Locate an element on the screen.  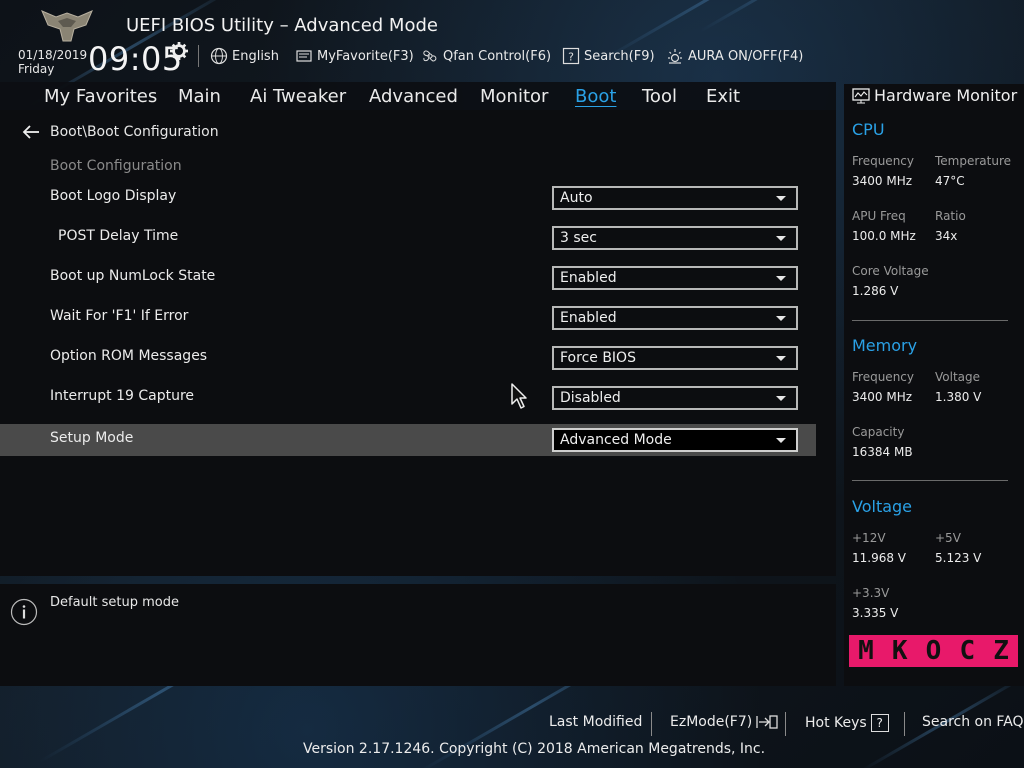
boot-logo-select: Auto is located at coordinates (675, 198).